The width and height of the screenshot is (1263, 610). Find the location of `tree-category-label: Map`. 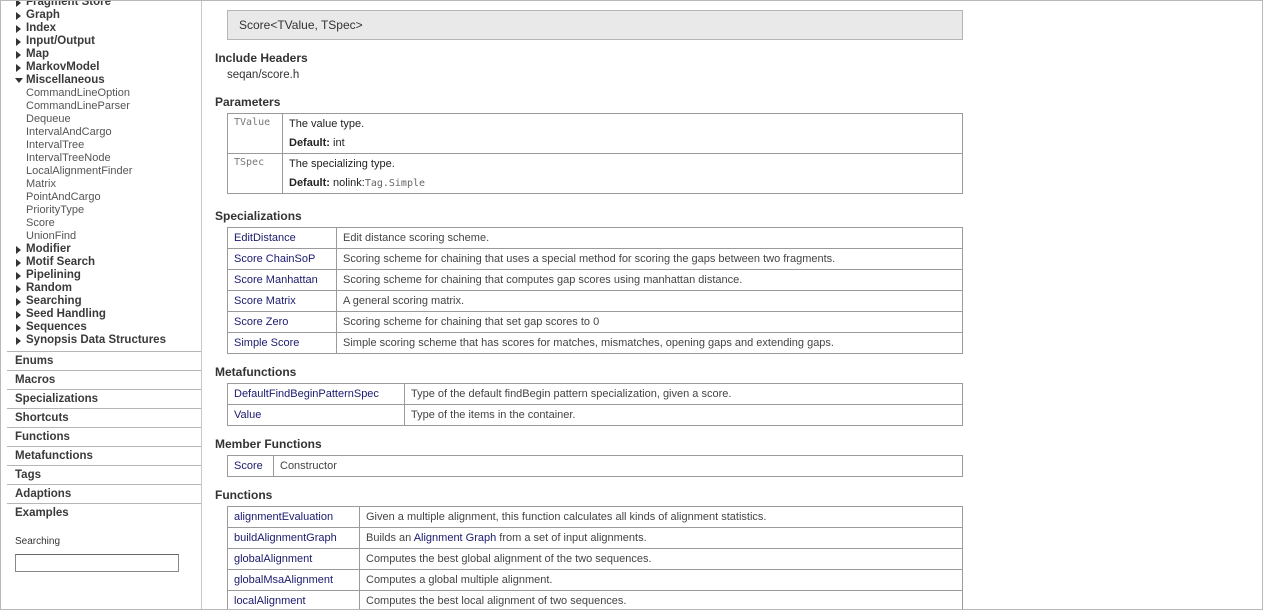

tree-category-label: Map is located at coordinates (37, 54).